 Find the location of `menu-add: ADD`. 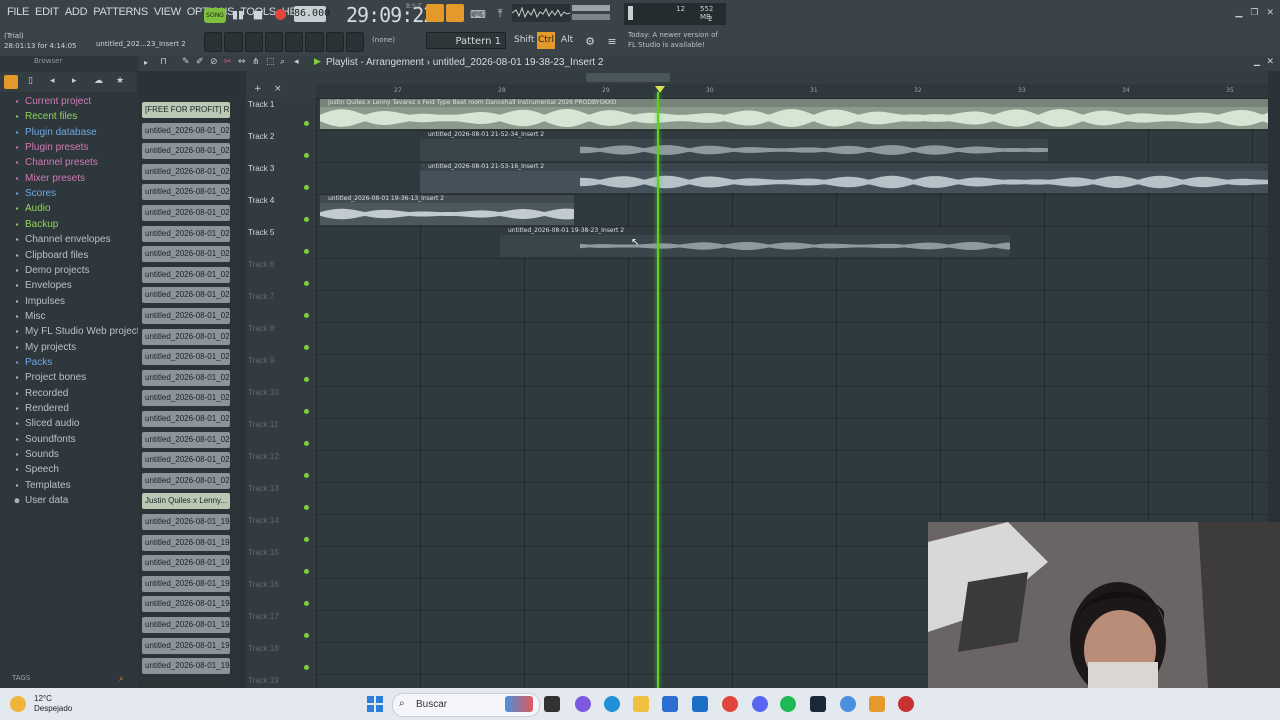

menu-add: ADD is located at coordinates (76, 12).